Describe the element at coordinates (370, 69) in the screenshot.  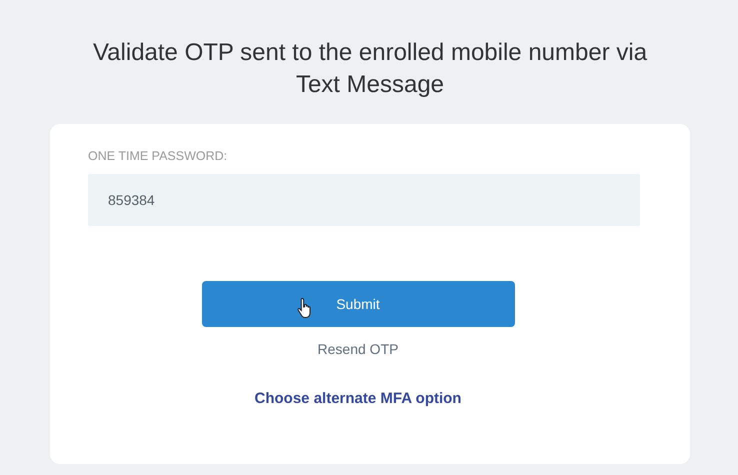
I see `page-heading: Validate OTP sent to the enrolled mobile number via Text Message` at that location.